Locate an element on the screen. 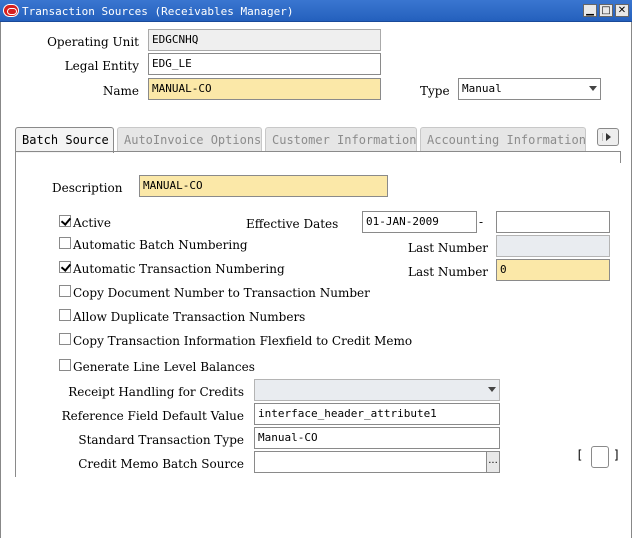  last-number-transaction-field: 0 is located at coordinates (553, 270).